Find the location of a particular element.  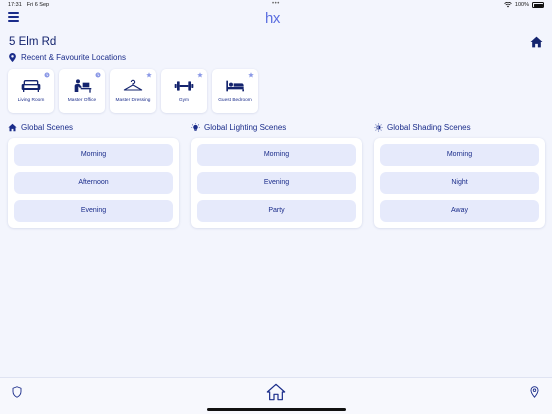

scene-button-party: Party is located at coordinates (276, 211).